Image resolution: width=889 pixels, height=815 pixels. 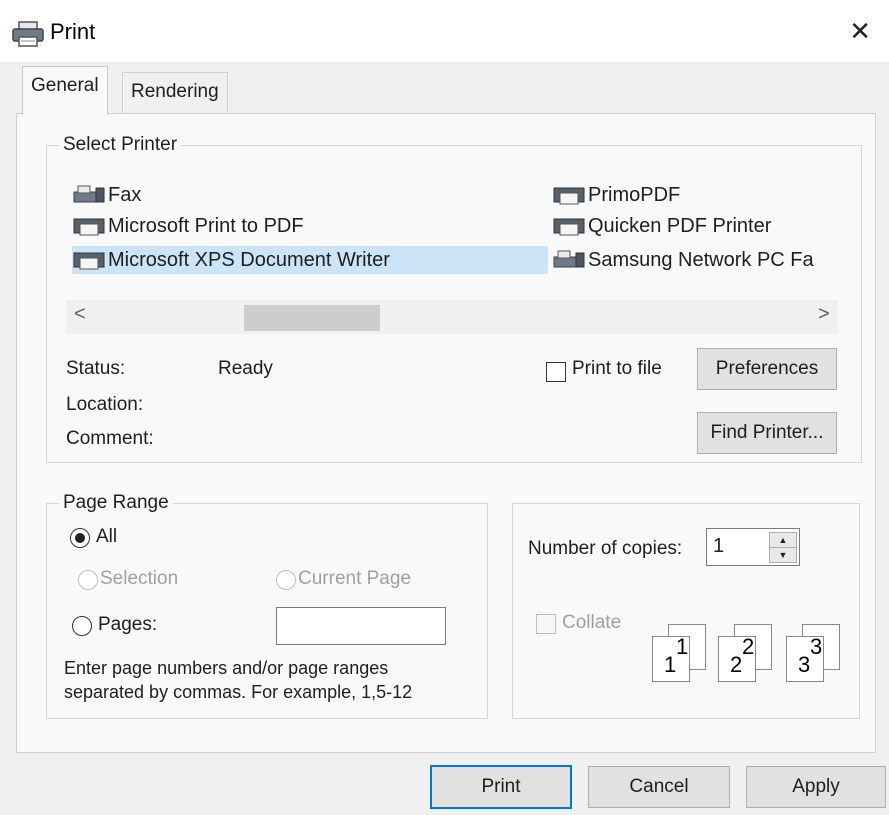 I want to click on printer-item-fax: Fax, so click(x=106, y=195).